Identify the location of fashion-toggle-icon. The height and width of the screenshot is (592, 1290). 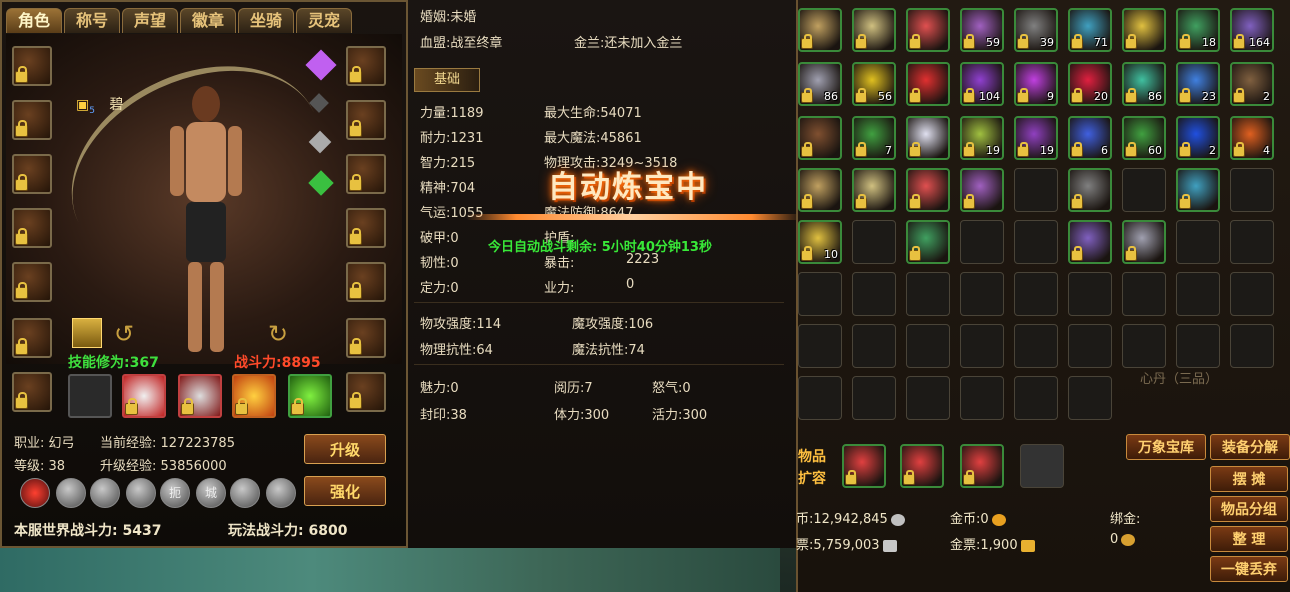
(87, 333).